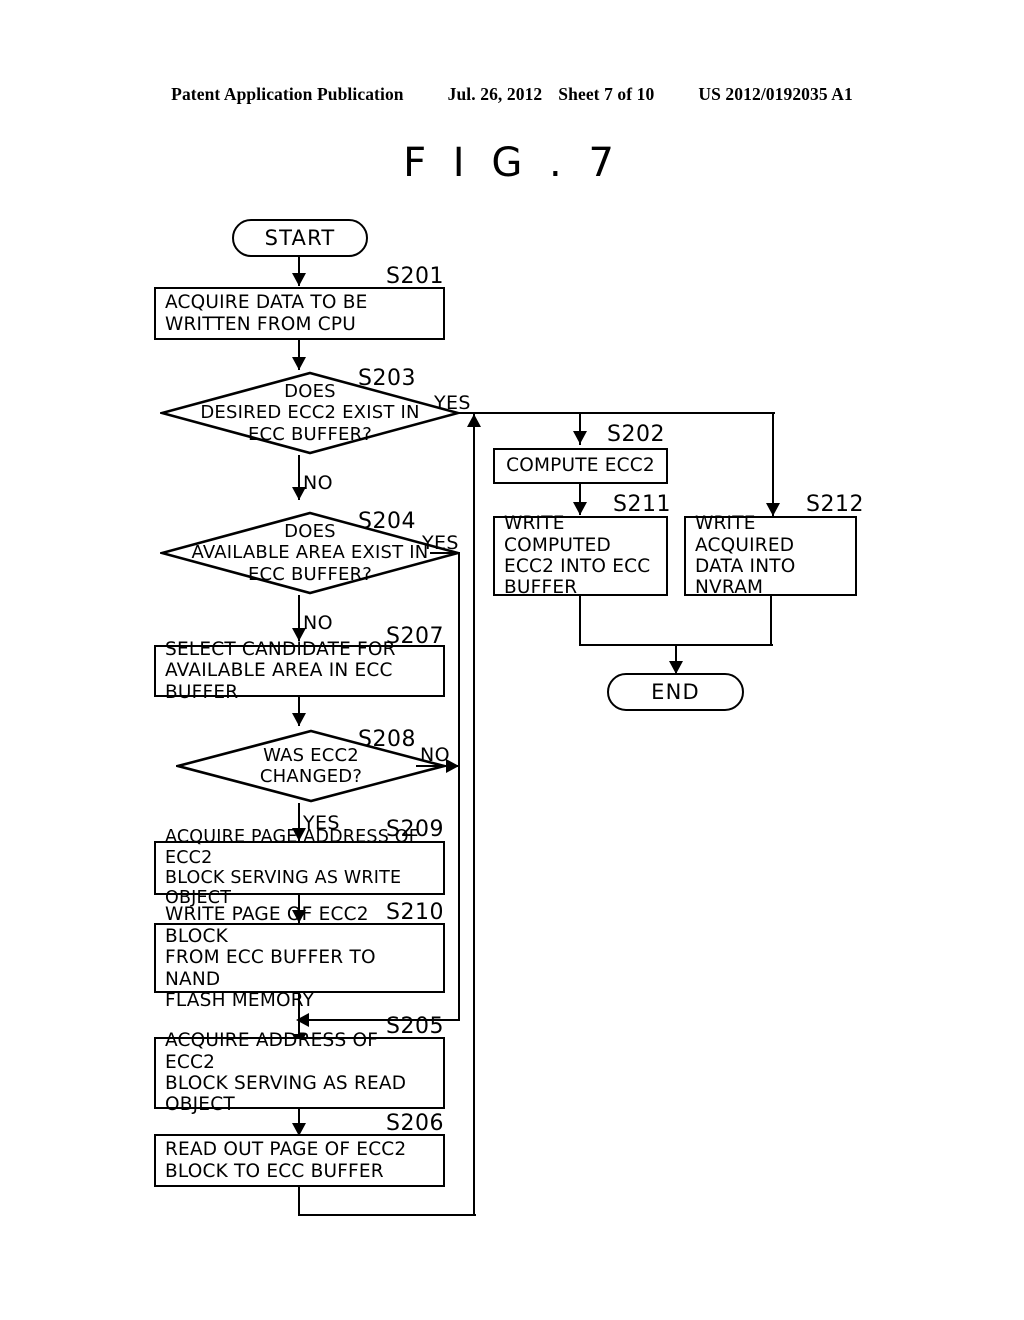 The image size is (1024, 1320). What do you see at coordinates (266, 313) in the screenshot?
I see `process-text-s201: ACQUIRE DATA TO BE WRITTEN FROM CPU` at bounding box center [266, 313].